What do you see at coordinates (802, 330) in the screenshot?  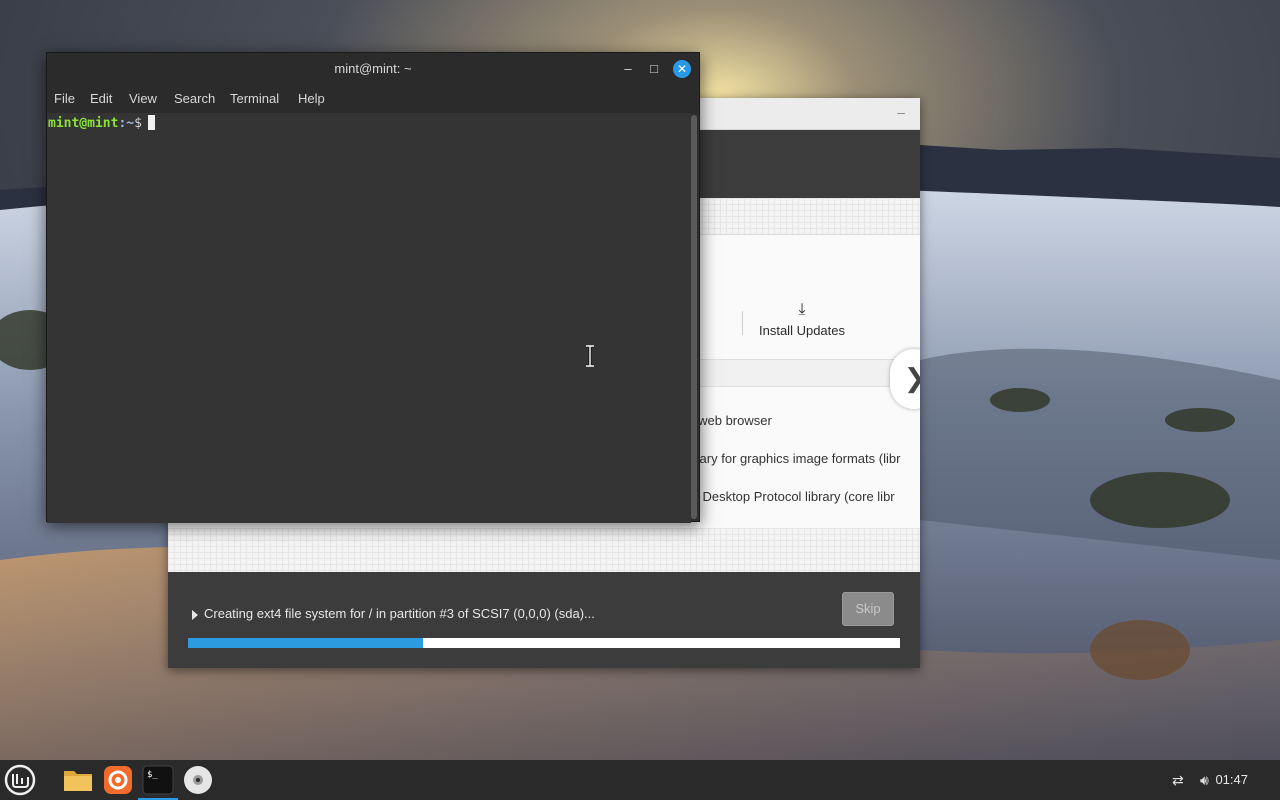 I see `install-updates-label: Install Updates` at bounding box center [802, 330].